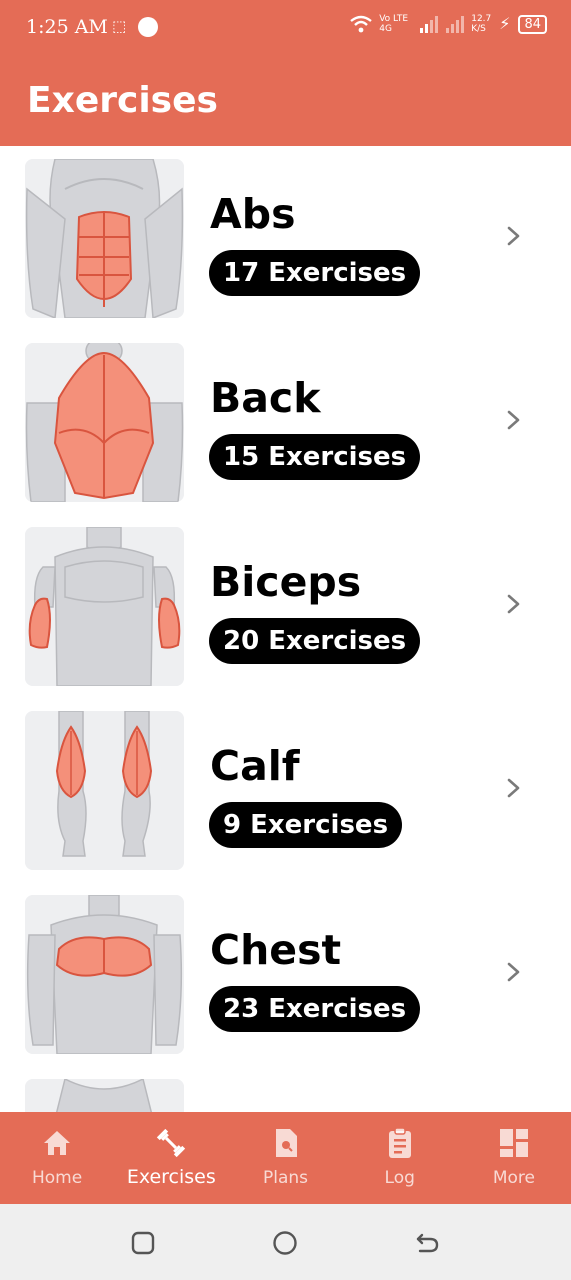 Image resolution: width=571 pixels, height=1280 pixels. Describe the element at coordinates (104, 606) in the screenshot. I see `biceps-muscle-image` at that location.